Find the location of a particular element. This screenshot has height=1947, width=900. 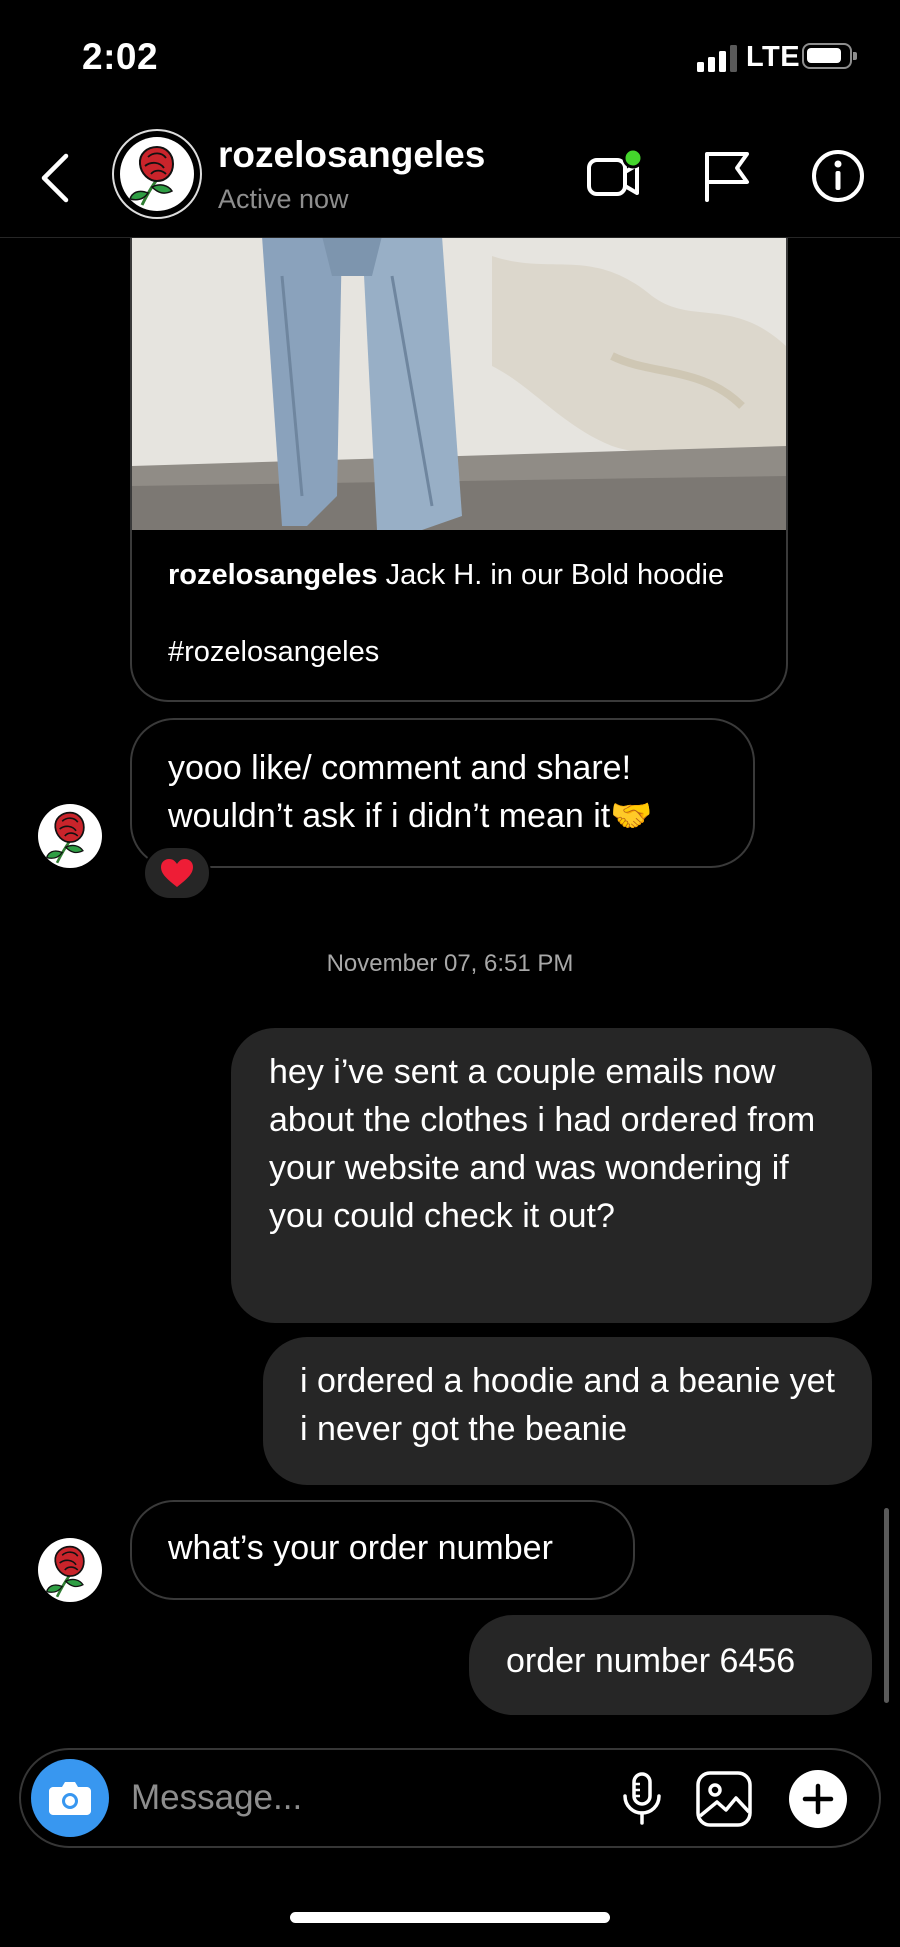

plus-icon is located at coordinates (818, 1799).